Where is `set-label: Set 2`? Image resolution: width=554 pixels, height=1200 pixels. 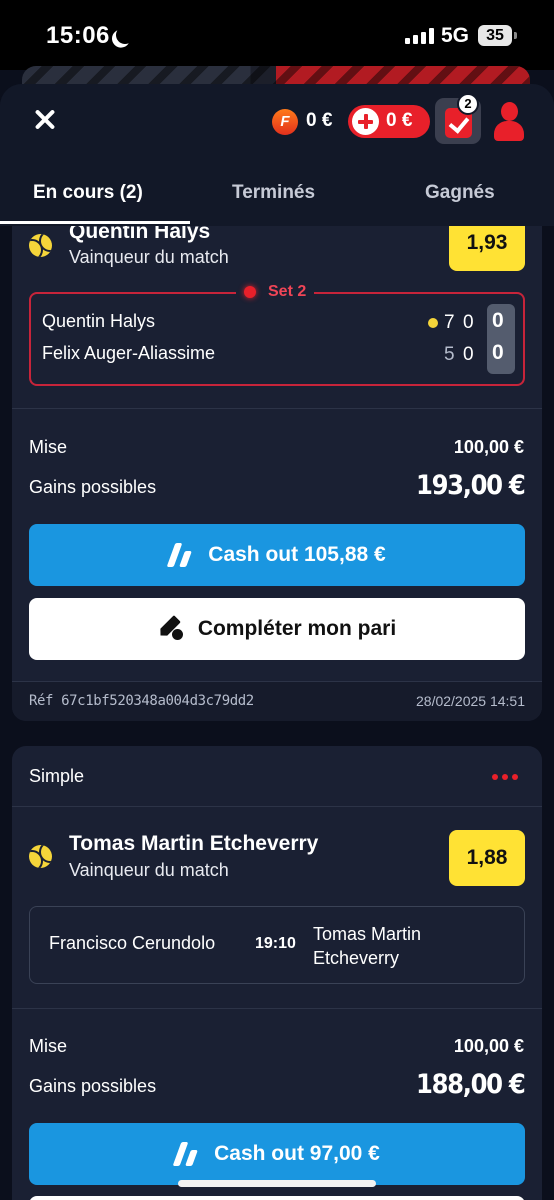 set-label: Set 2 is located at coordinates (275, 292).